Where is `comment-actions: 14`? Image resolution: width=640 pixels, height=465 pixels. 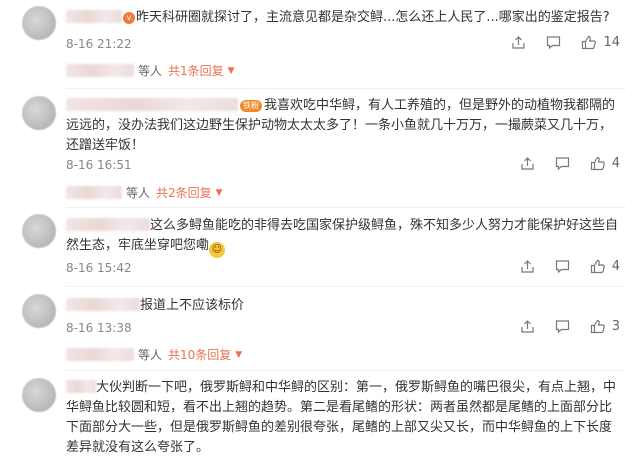
comment-actions: 14 is located at coordinates (565, 42).